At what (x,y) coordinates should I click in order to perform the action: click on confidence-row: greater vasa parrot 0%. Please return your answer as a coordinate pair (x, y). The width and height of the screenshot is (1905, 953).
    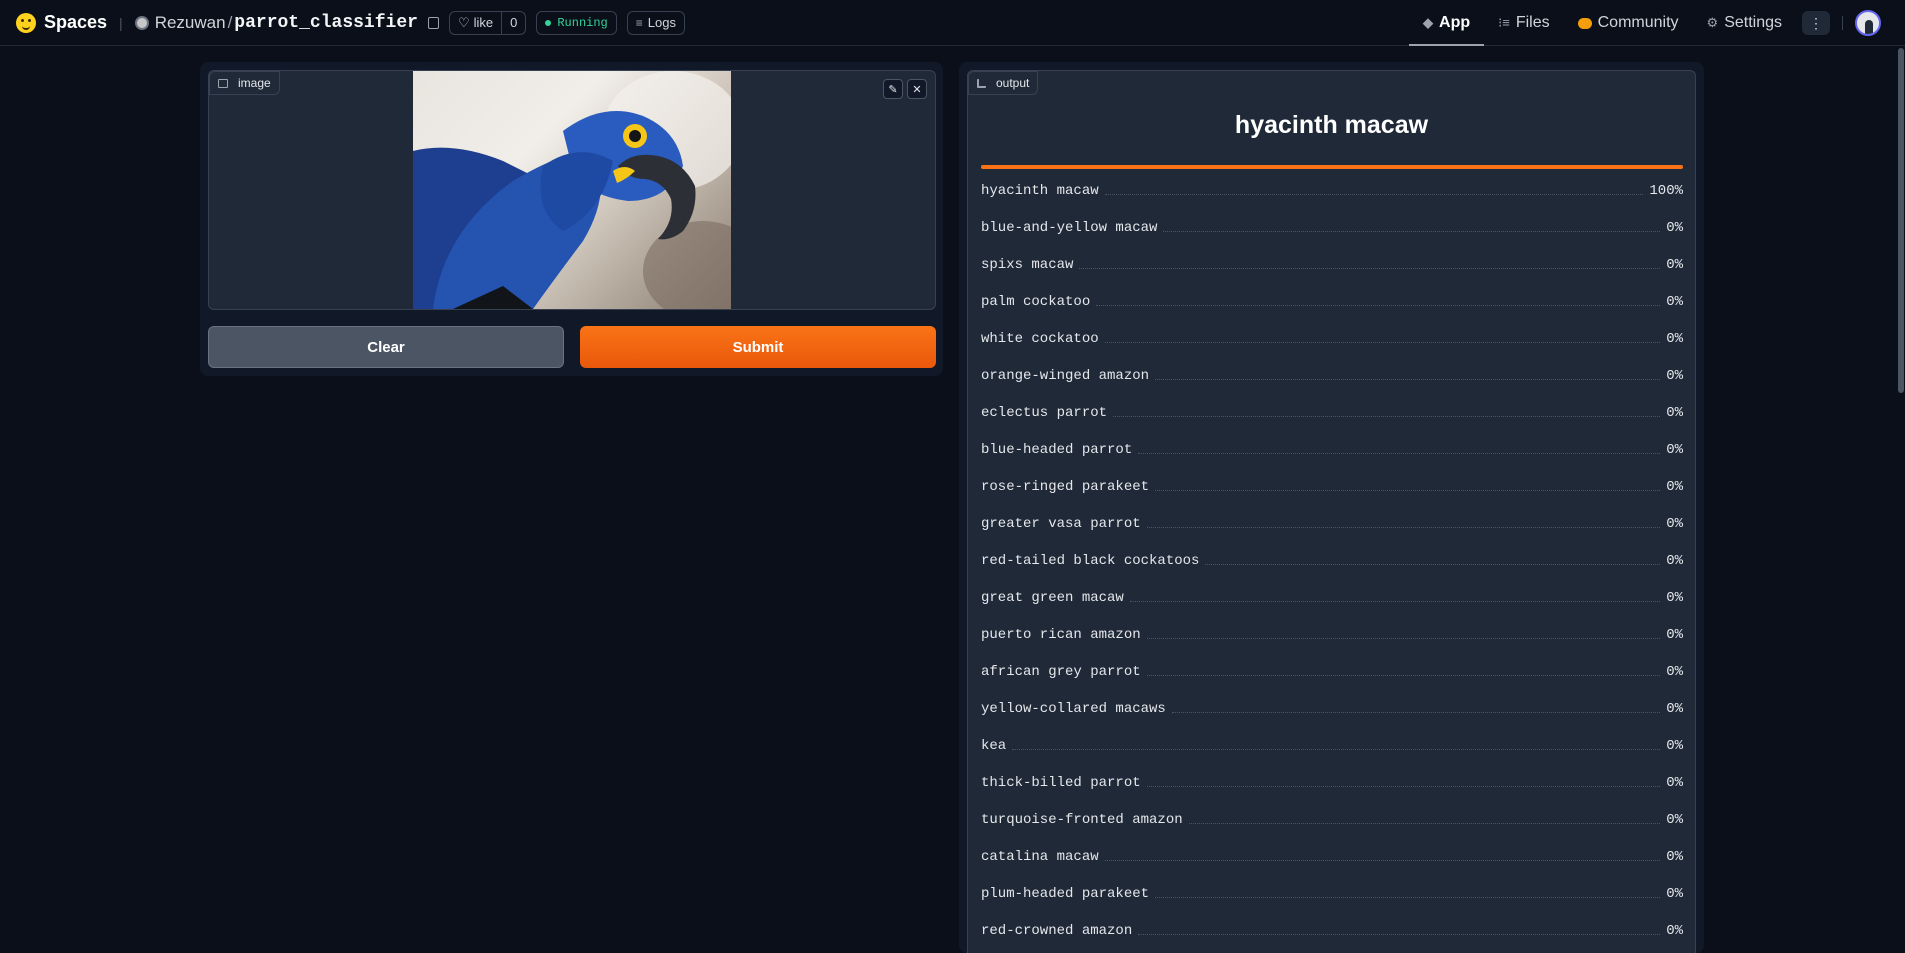
    Looking at the image, I should click on (1332, 523).